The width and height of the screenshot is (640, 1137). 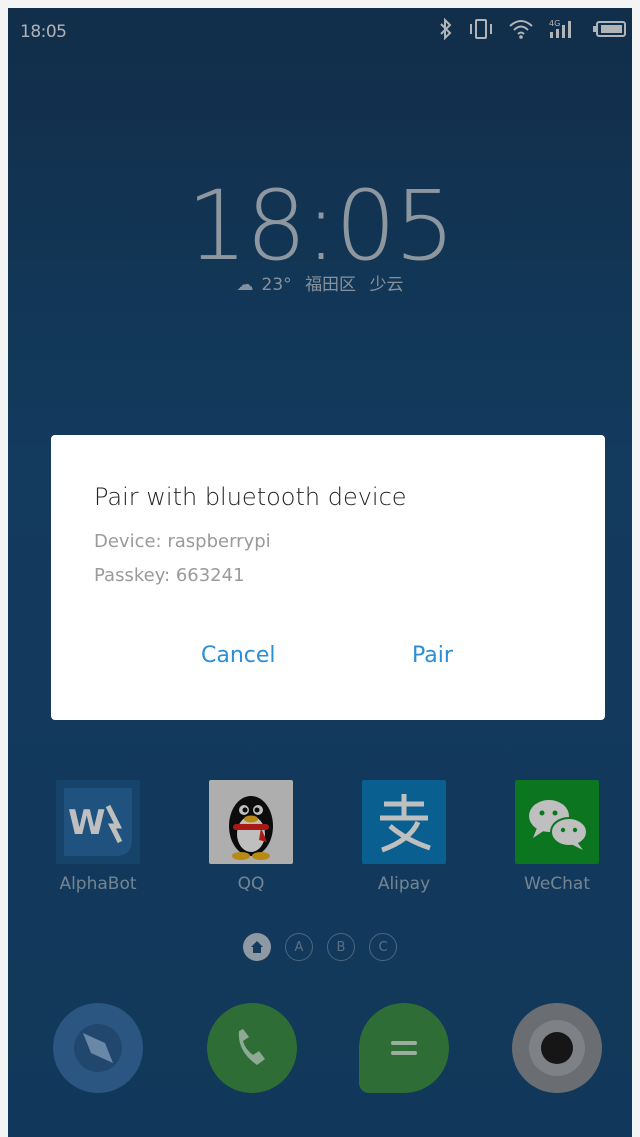 What do you see at coordinates (238, 655) in the screenshot?
I see `cancel-button: Cancel` at bounding box center [238, 655].